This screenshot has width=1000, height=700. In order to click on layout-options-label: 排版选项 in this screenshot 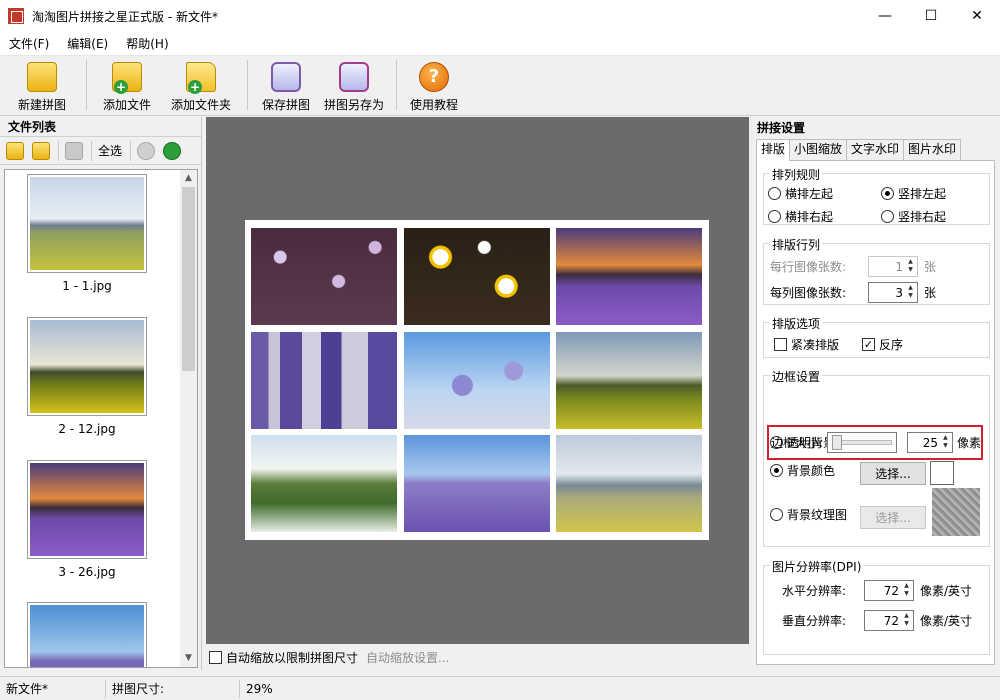, I will do `click(796, 323)`.